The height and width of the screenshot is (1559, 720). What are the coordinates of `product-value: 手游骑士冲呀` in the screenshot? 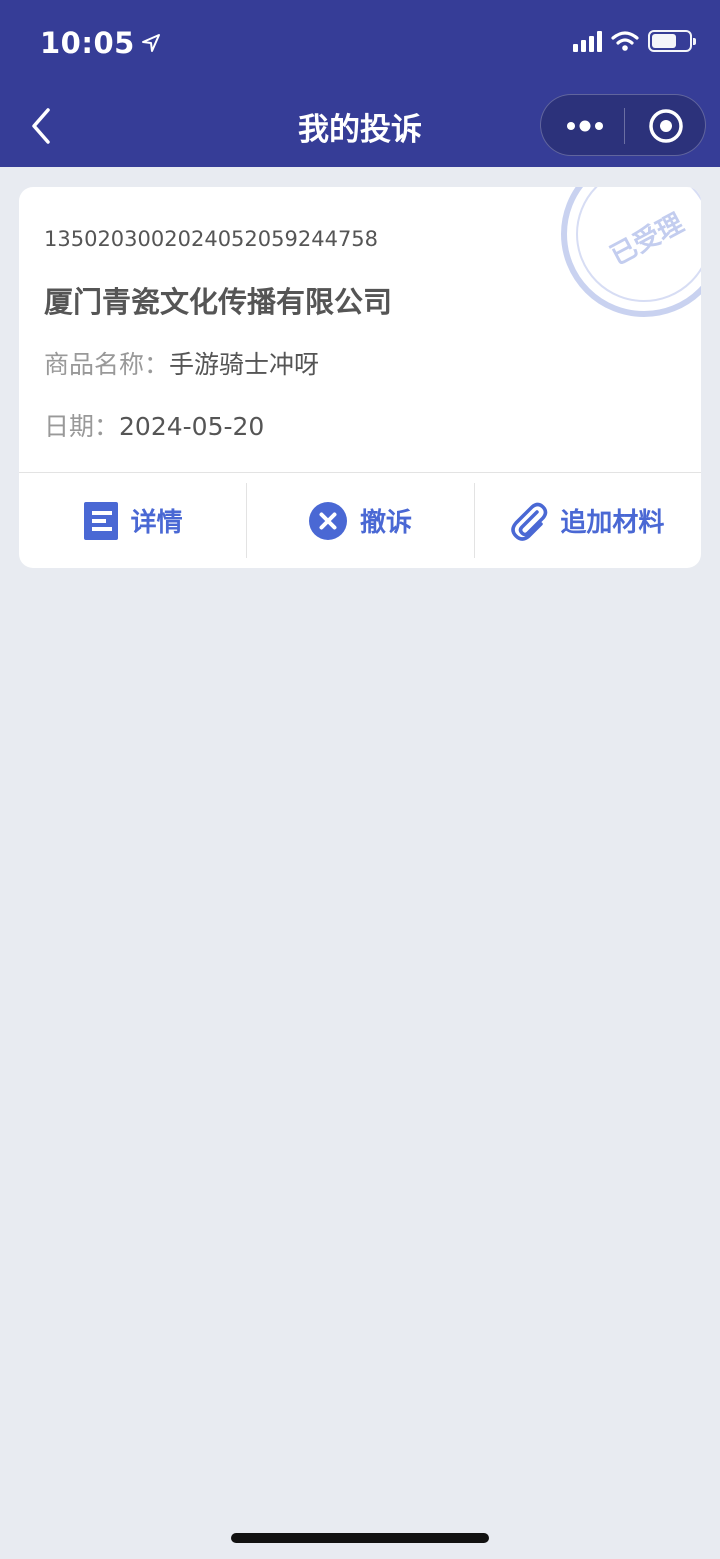 It's located at (244, 364).